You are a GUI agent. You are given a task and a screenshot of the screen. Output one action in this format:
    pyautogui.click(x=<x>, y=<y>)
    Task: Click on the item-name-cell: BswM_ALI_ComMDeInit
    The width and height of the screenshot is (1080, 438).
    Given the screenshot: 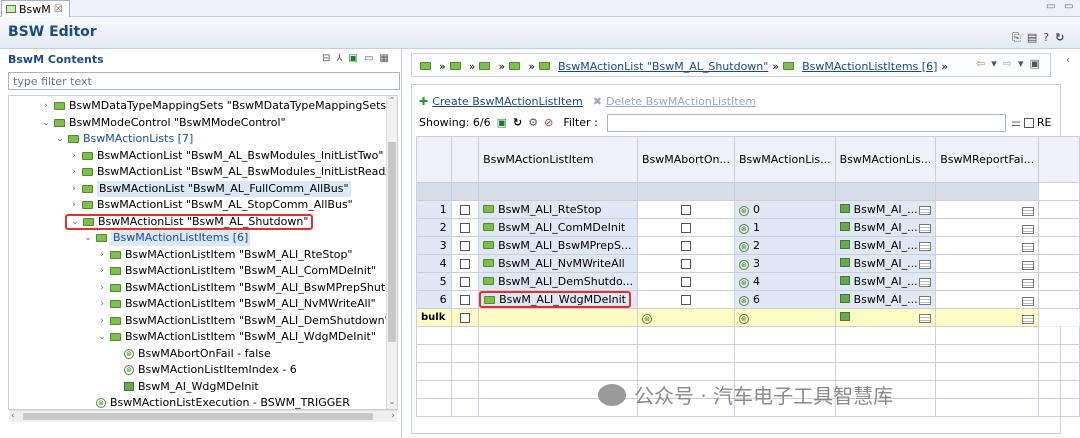 What is the action you would take?
    pyautogui.click(x=558, y=227)
    